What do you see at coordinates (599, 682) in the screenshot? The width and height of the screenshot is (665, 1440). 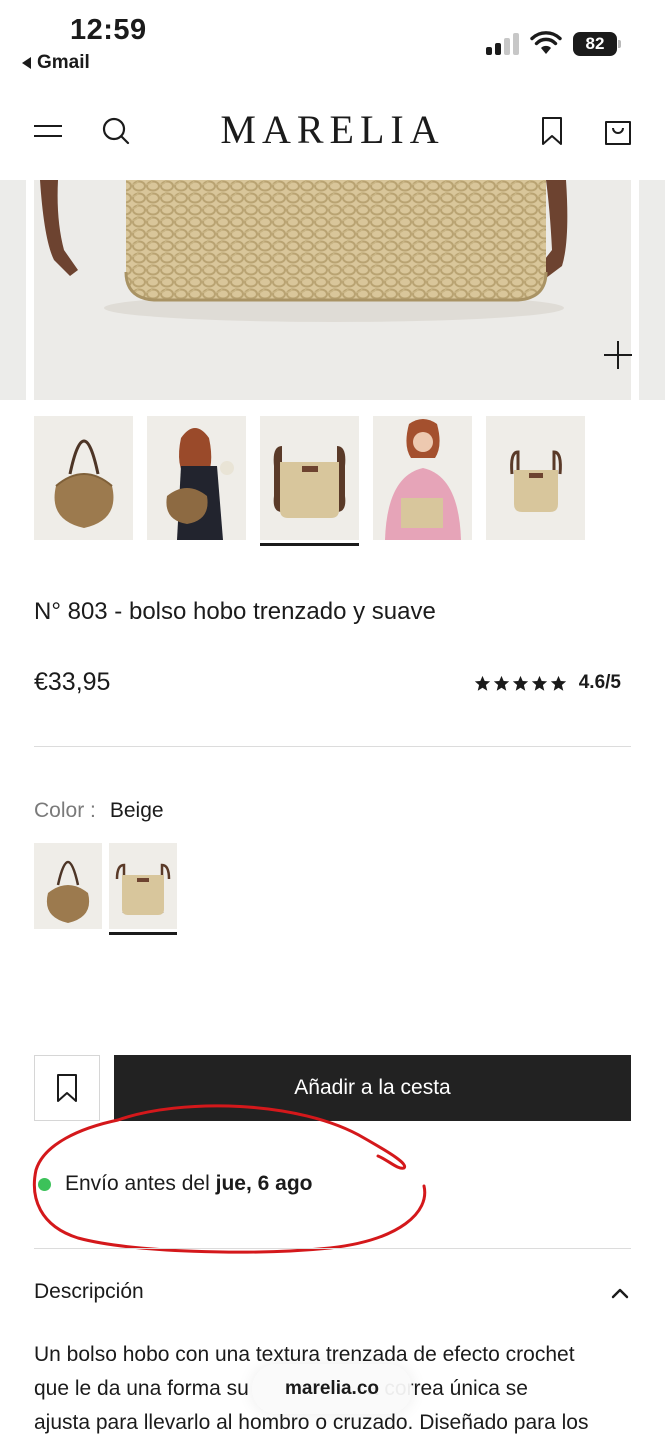 I see `rating-value: 4.6/5` at bounding box center [599, 682].